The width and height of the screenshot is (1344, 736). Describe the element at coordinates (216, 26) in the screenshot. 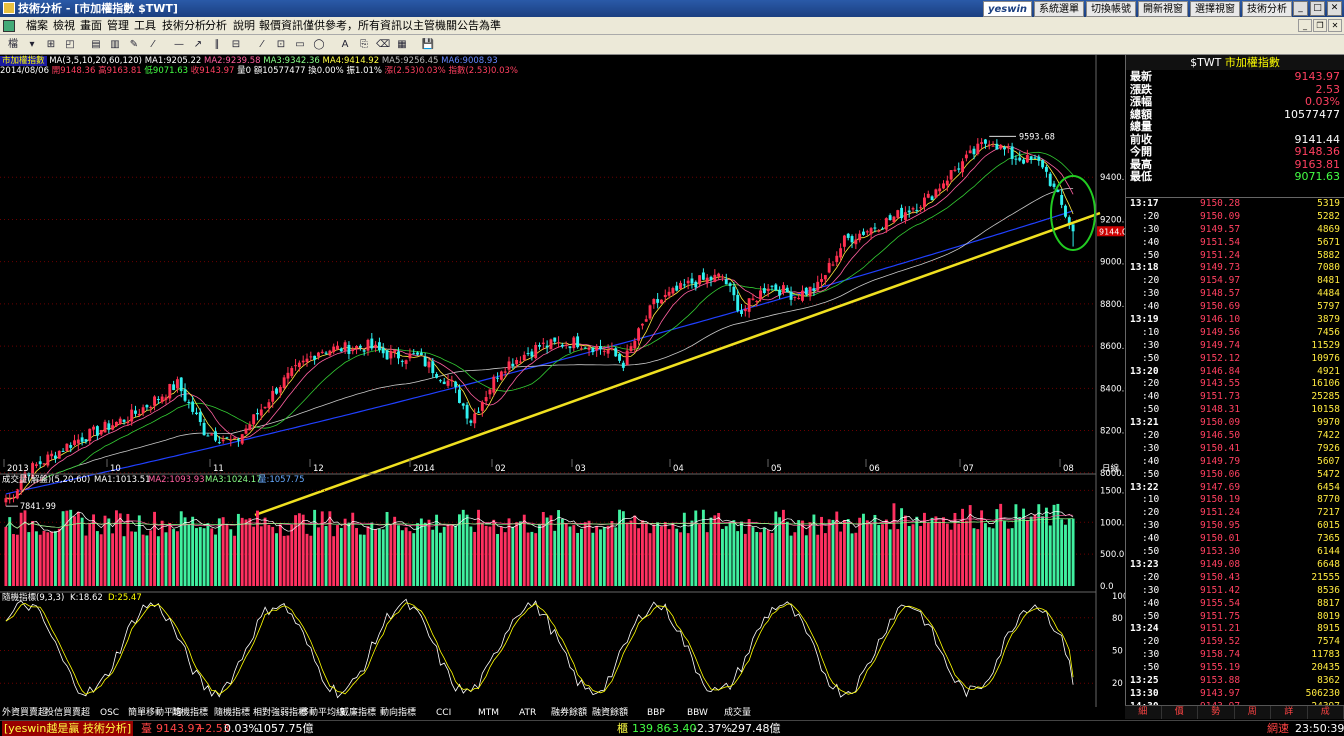

I see `menu-analysis: 分析` at that location.